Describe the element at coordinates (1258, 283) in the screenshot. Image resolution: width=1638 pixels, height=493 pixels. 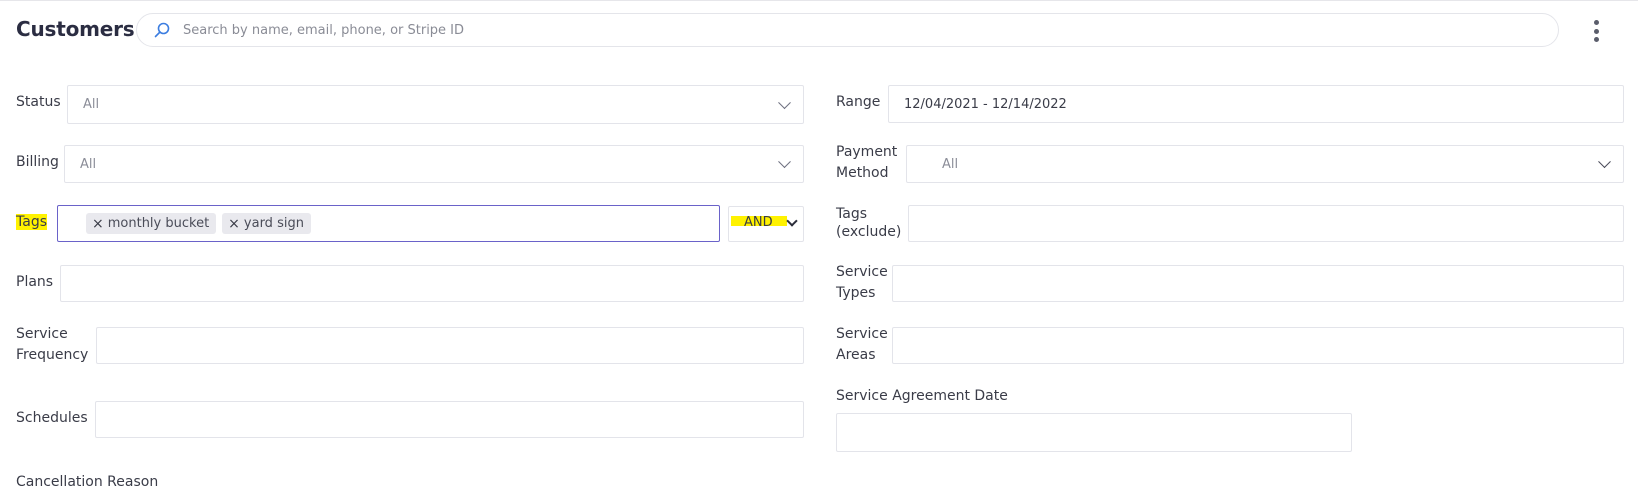
I see `service-types-input` at that location.